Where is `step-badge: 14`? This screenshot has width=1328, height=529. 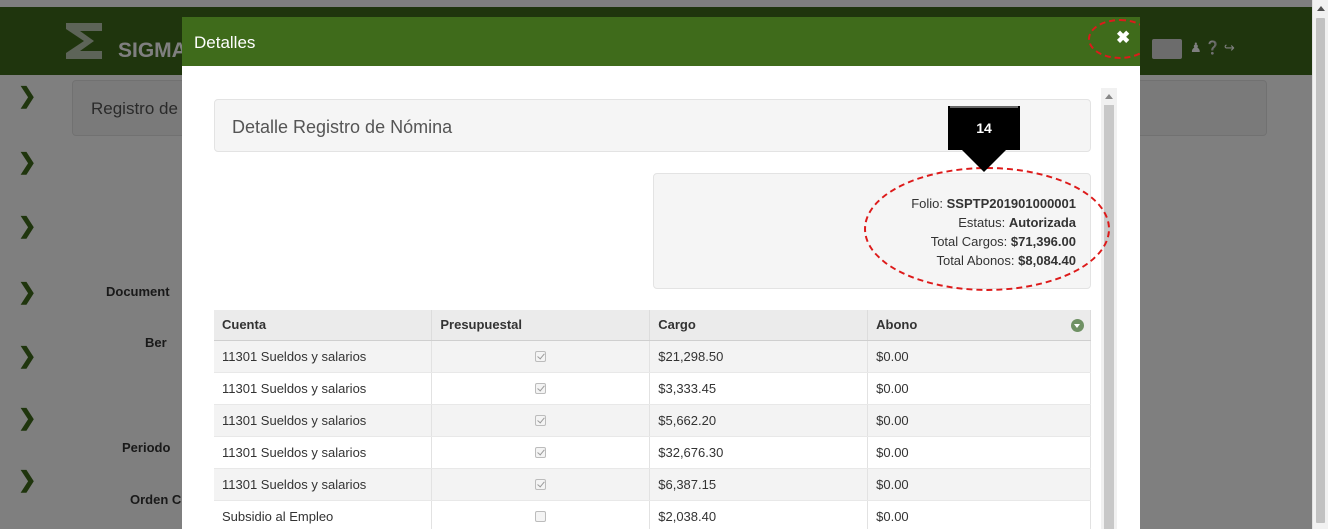 step-badge: 14 is located at coordinates (984, 139).